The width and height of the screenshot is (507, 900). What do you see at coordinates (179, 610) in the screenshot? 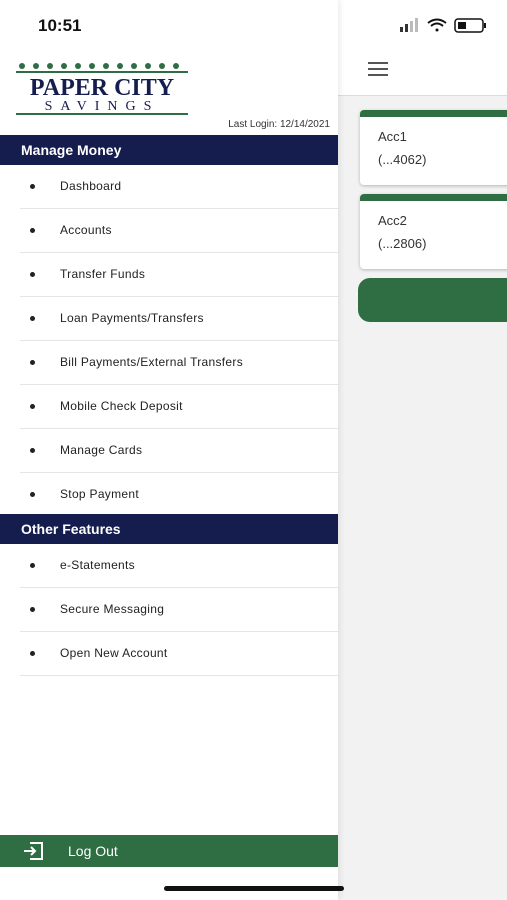
I see `menu-item-secure-messaging: Secure Messaging` at bounding box center [179, 610].